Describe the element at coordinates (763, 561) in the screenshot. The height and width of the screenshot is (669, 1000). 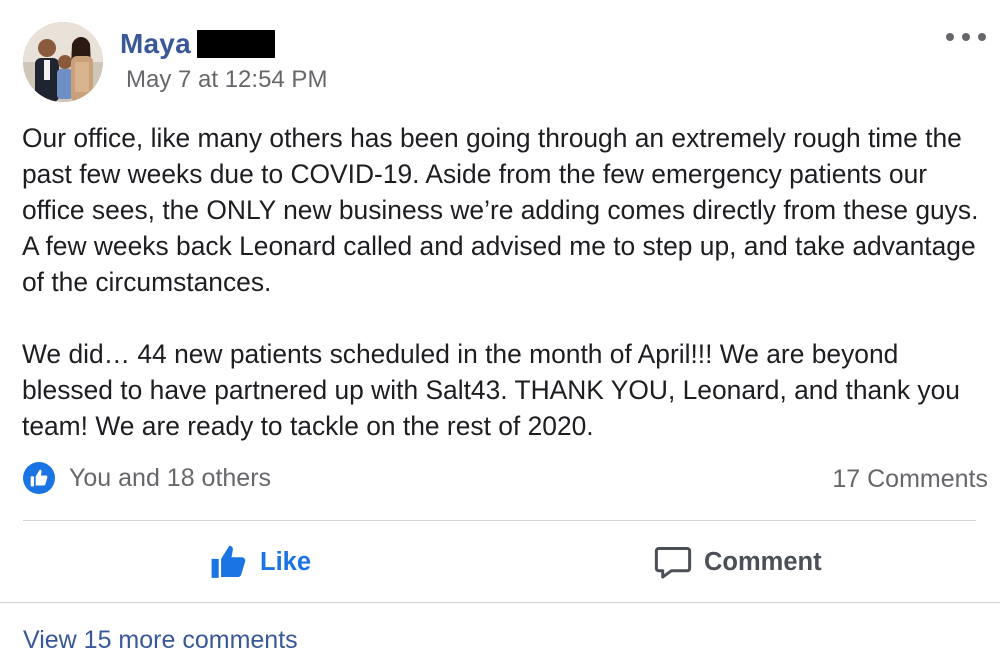
I see `comment-label: Comment` at that location.